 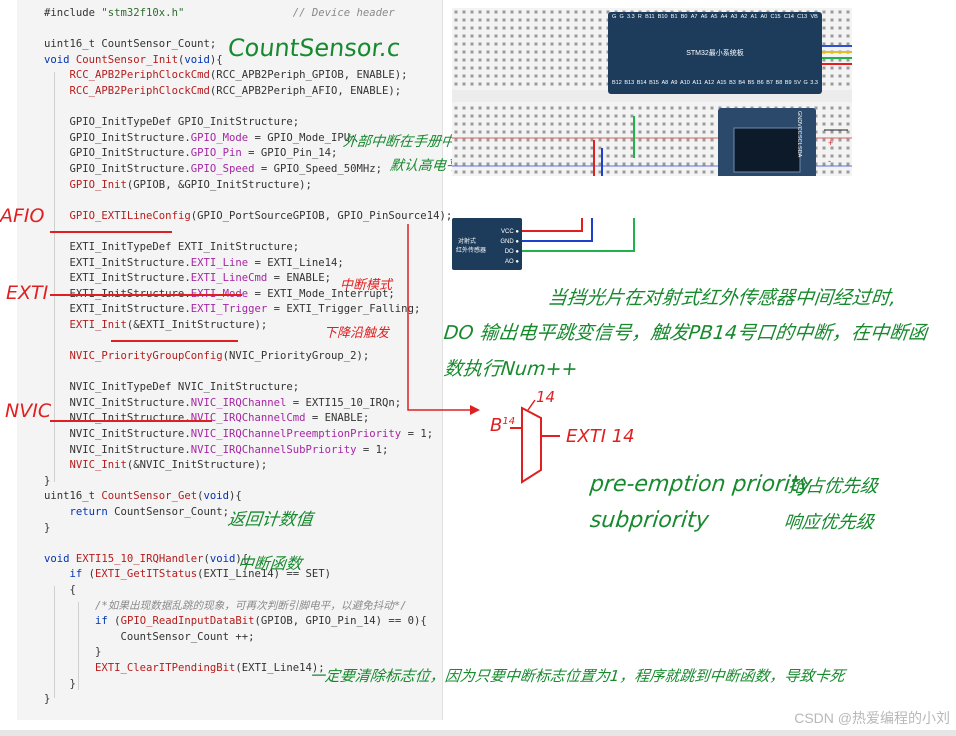 I want to click on mcu-pin-label: A10, so click(x=685, y=83).